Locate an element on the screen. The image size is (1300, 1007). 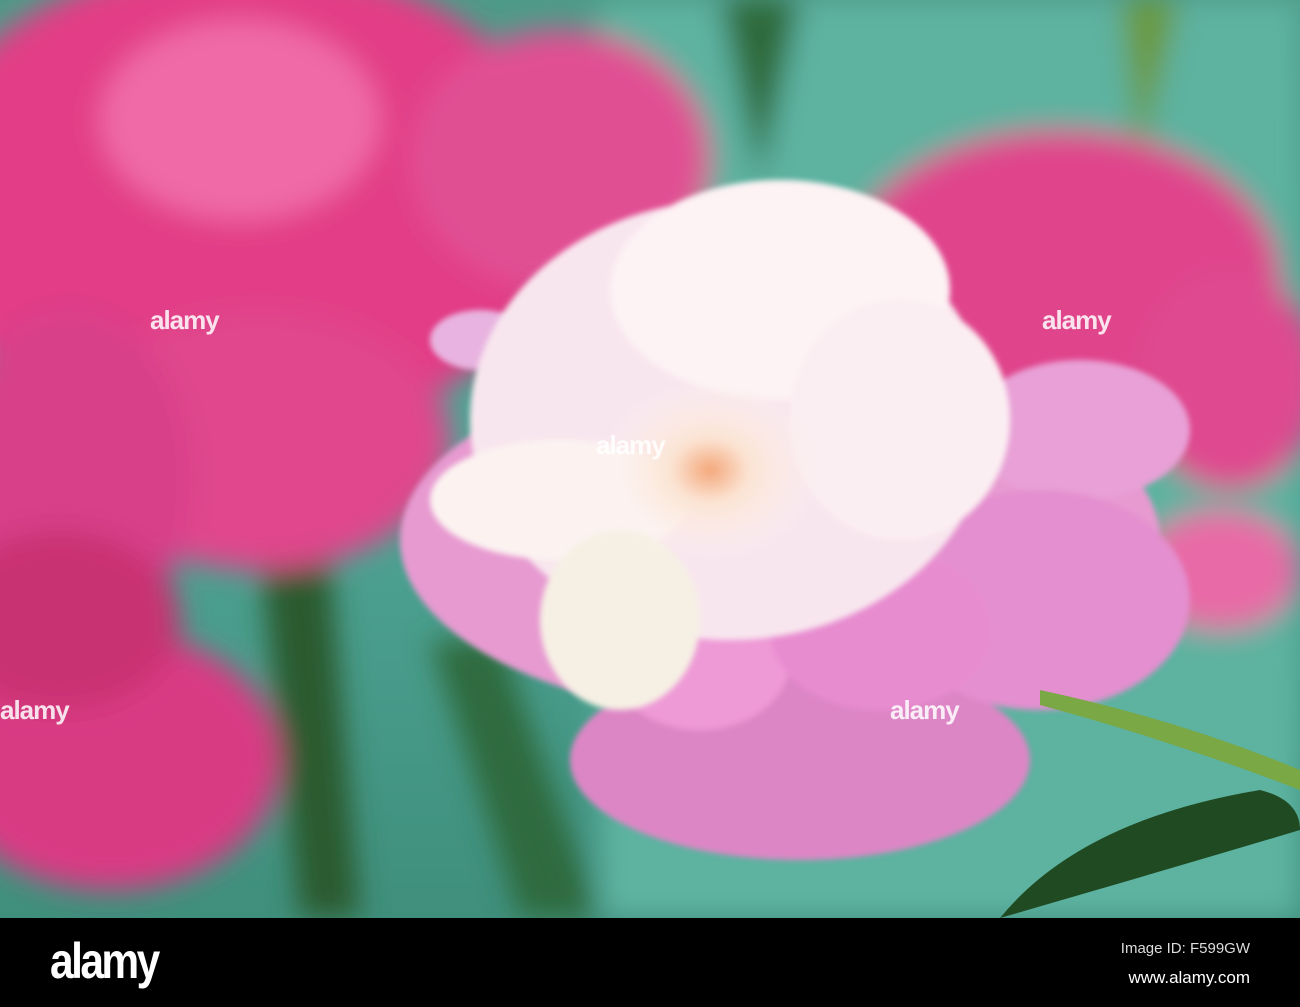
alamy-logo: alamy is located at coordinates (105, 961).